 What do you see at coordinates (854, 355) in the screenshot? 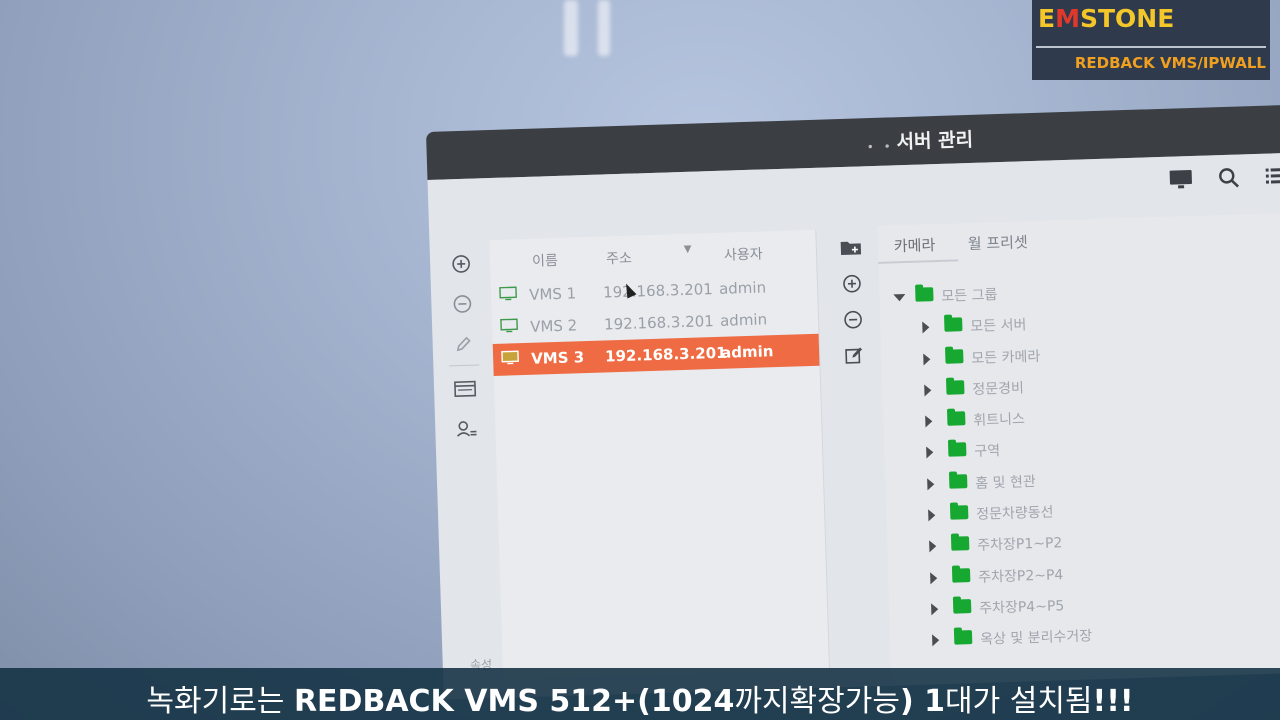
I see `edit-icon` at bounding box center [854, 355].